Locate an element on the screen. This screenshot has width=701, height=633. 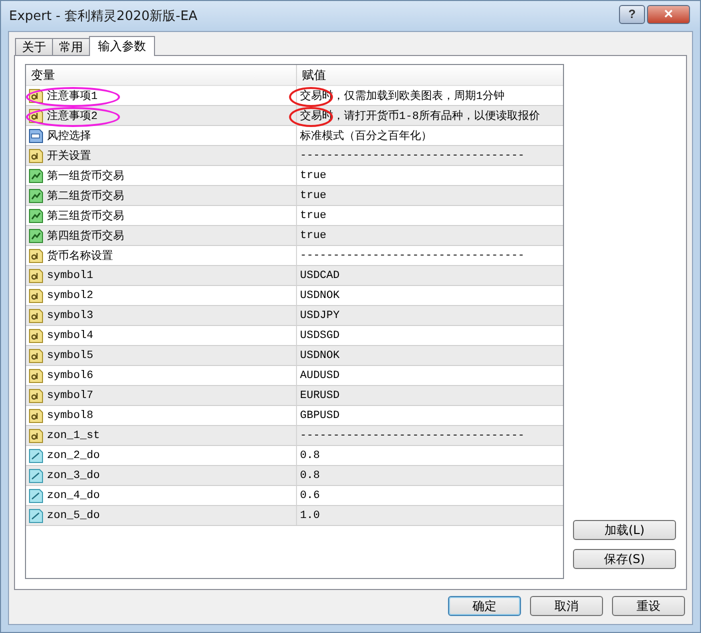
dialog-button: 重设 is located at coordinates (648, 606).